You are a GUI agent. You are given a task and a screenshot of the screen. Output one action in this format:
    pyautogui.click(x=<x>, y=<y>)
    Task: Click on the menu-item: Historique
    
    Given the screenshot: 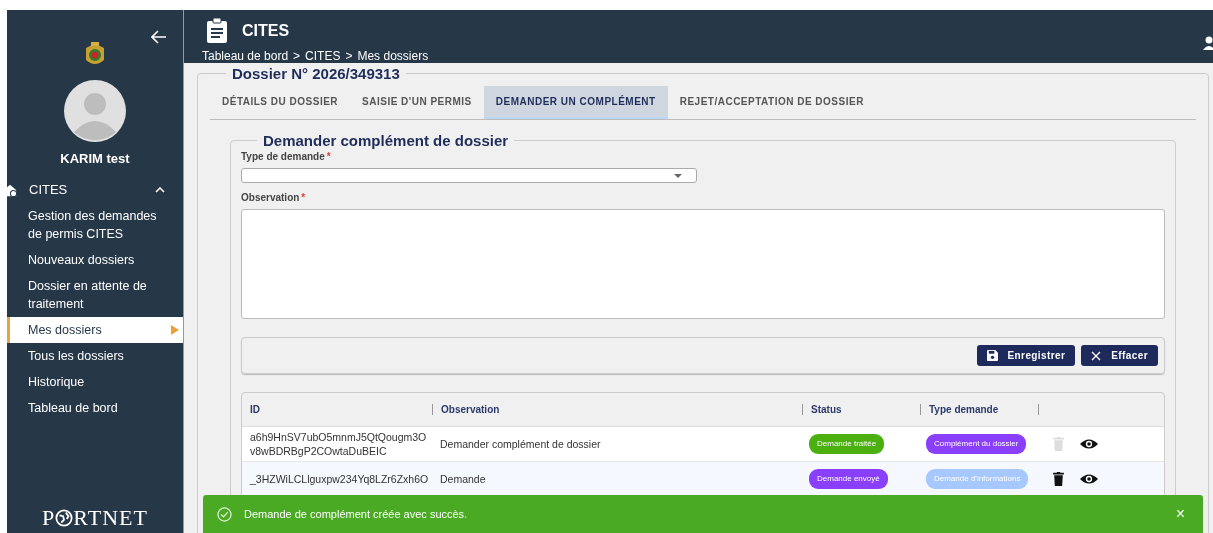 What is the action you would take?
    pyautogui.click(x=95, y=382)
    